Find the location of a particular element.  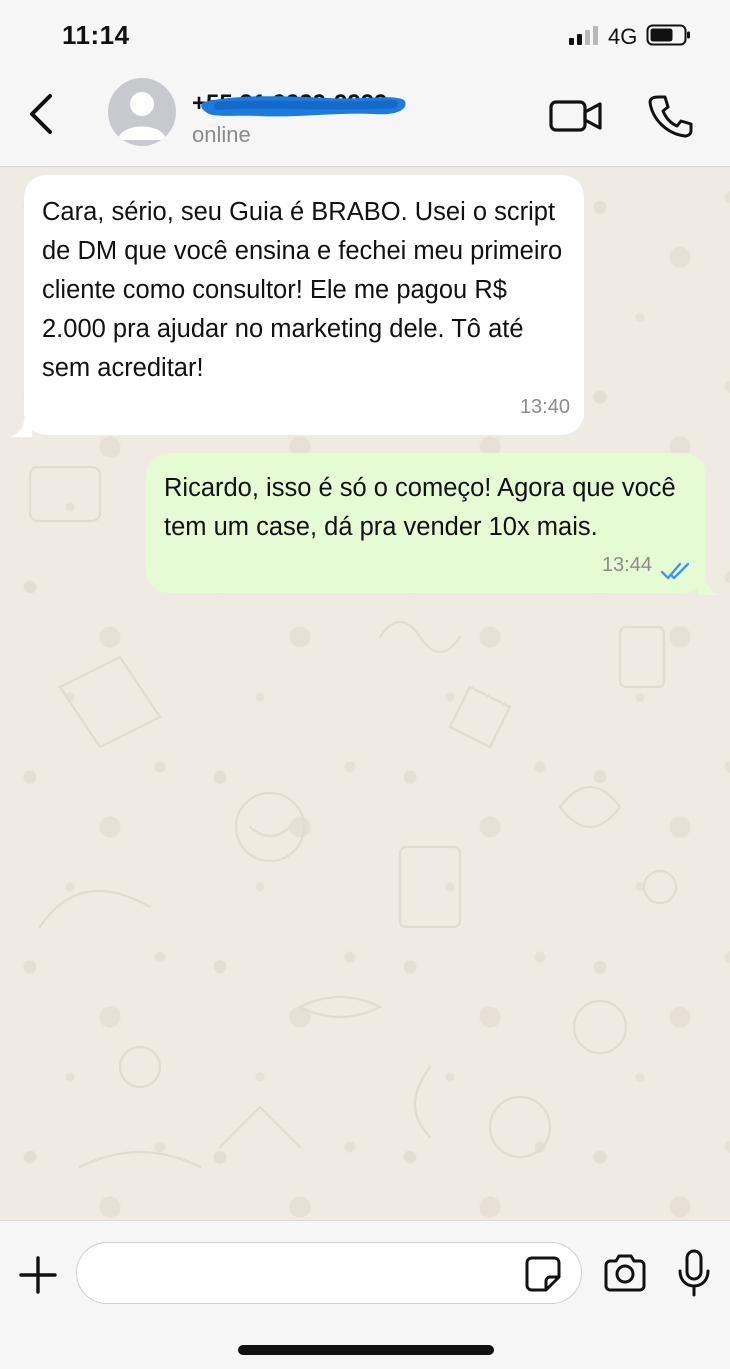

message-time: 13:40 is located at coordinates (544, 407).